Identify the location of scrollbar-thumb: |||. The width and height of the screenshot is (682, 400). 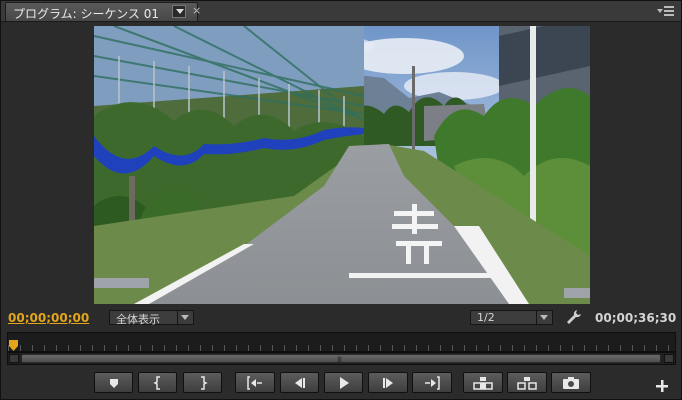
(341, 359).